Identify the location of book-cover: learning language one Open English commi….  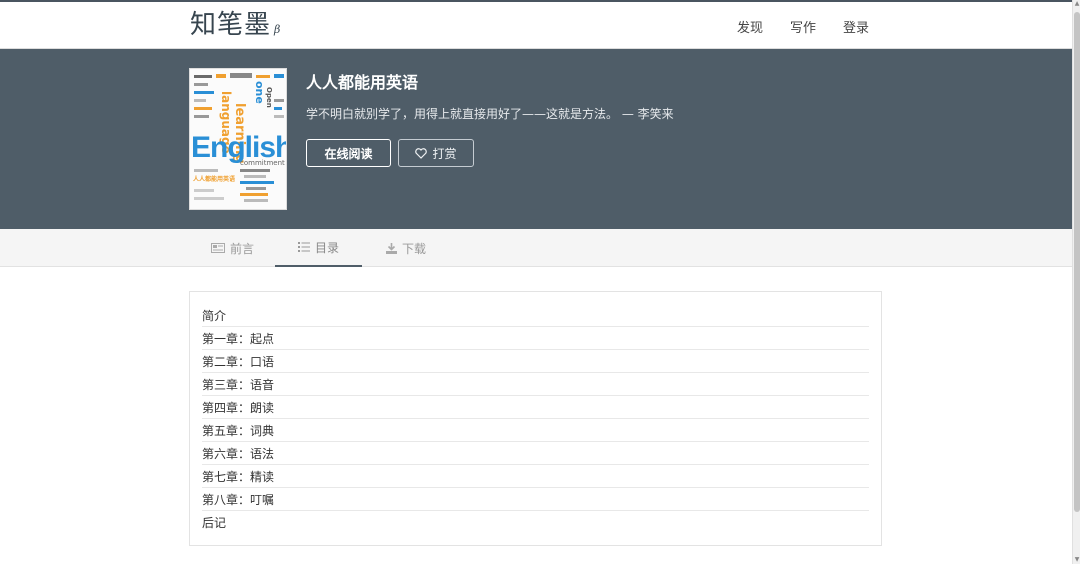
(238, 139).